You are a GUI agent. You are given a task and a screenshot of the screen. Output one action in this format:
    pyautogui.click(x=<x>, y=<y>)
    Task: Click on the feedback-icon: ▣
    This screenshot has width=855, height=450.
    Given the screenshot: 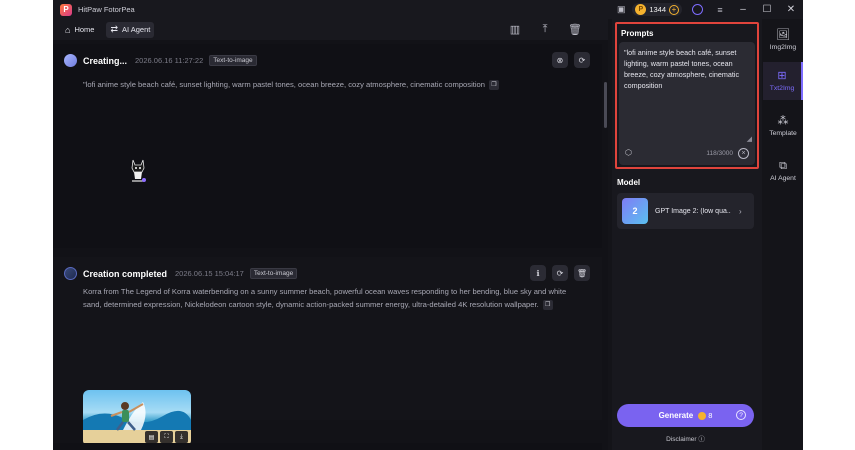 What is the action you would take?
    pyautogui.click(x=621, y=10)
    